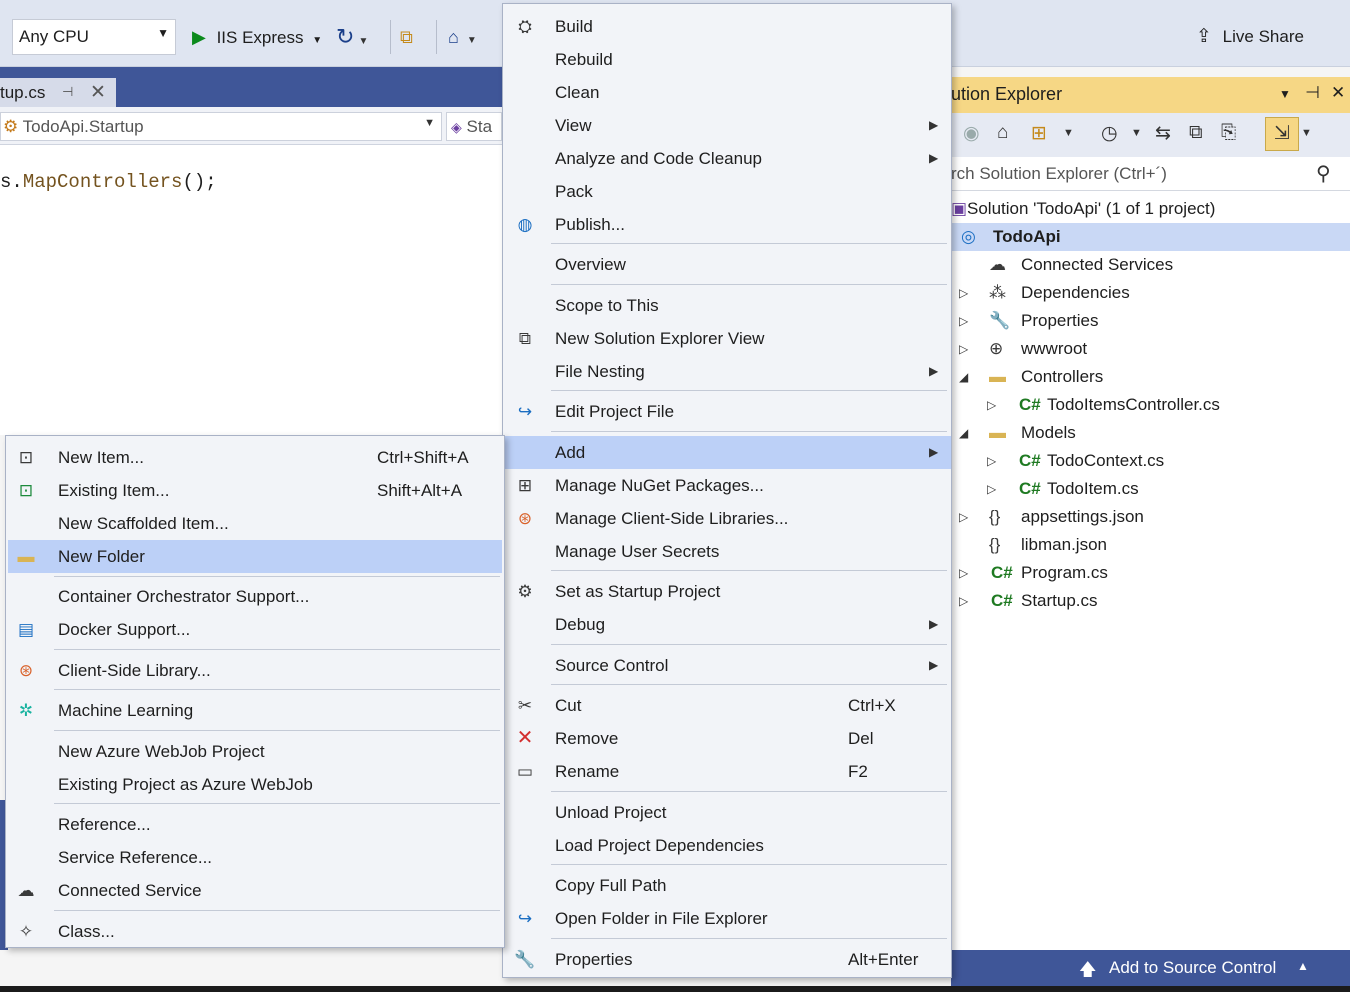 Image resolution: width=1350 pixels, height=992 pixels. Describe the element at coordinates (406, 37) in the screenshot. I see `browser-link-icon: ⧉` at that location.